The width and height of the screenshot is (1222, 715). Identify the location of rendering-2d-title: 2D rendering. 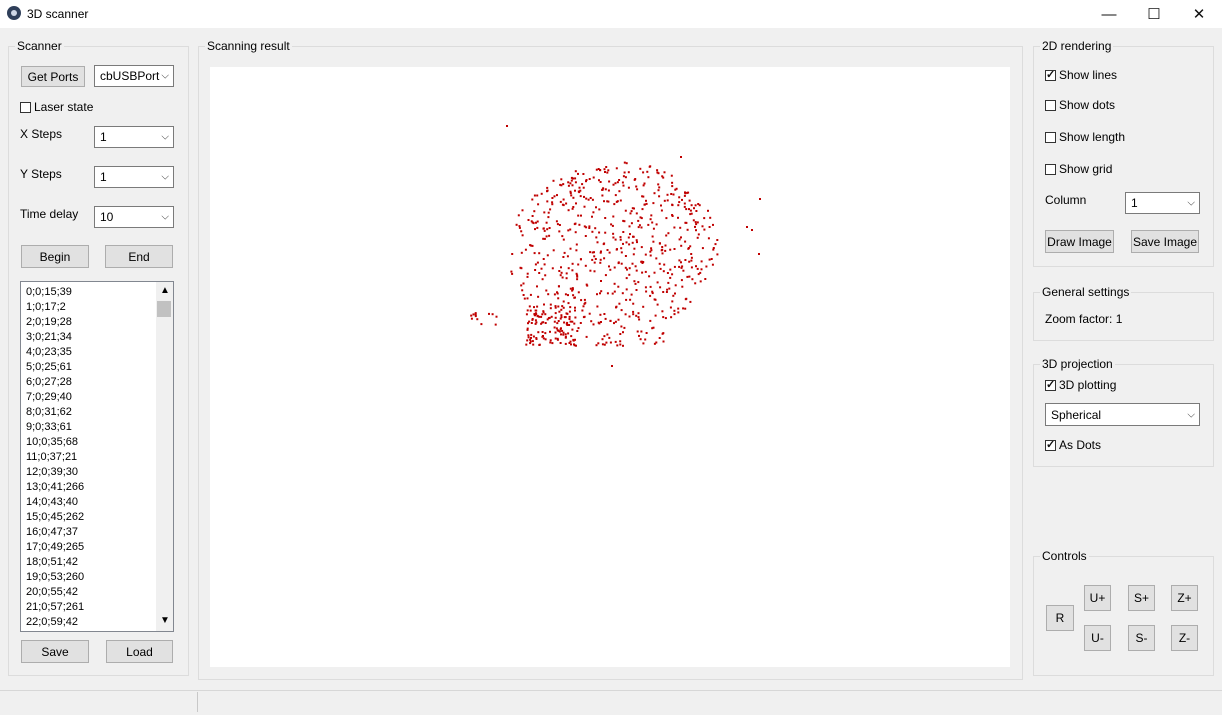
(1077, 46).